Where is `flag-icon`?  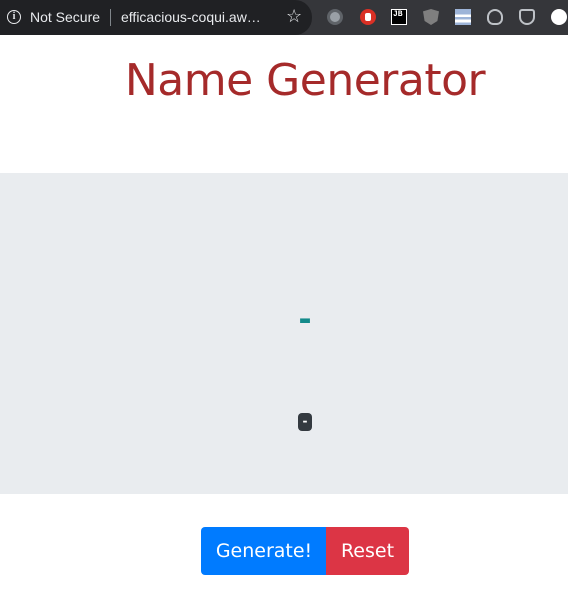
flag-icon is located at coordinates (463, 17).